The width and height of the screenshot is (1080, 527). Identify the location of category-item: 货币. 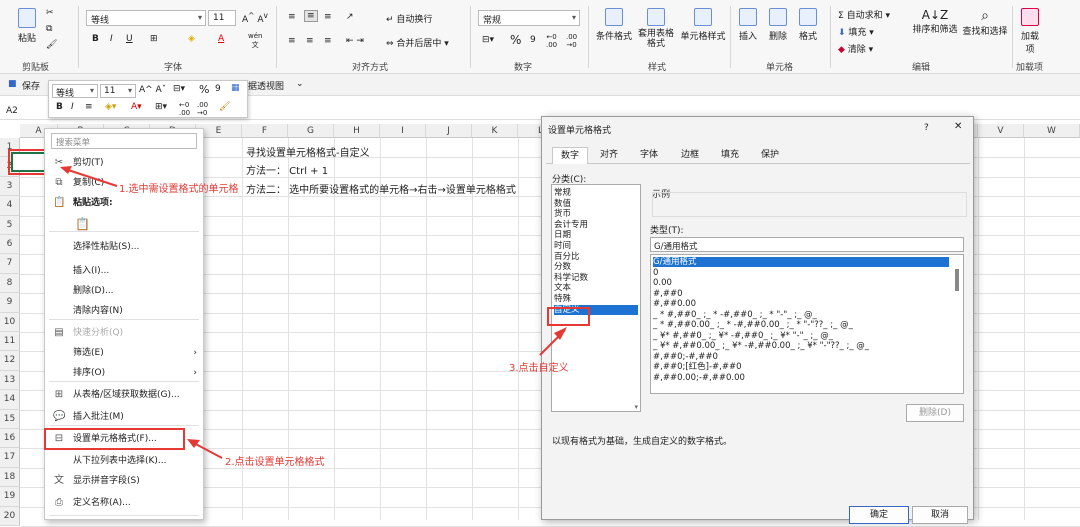
(596, 214).